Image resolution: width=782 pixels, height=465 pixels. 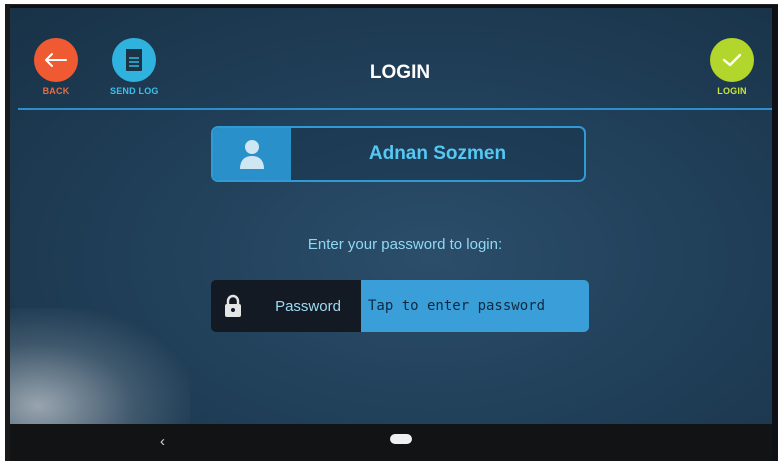 I want to click on arrow-left-icon, so click(x=56, y=60).